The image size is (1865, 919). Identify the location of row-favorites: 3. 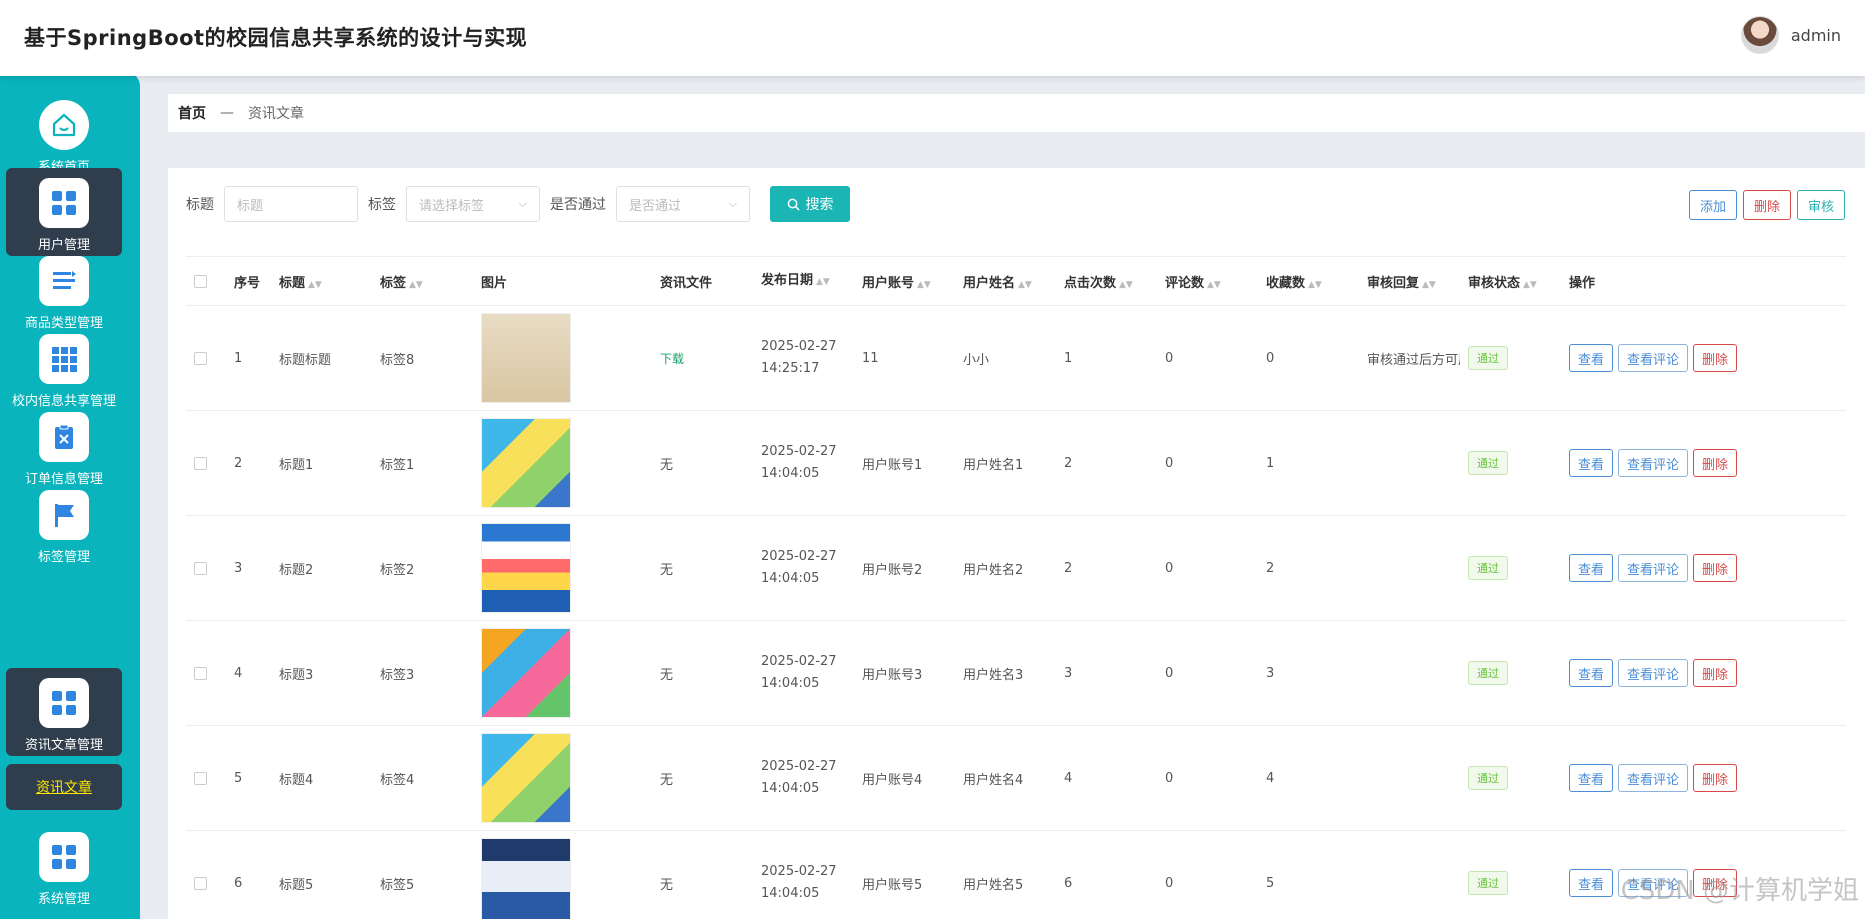
(1270, 673).